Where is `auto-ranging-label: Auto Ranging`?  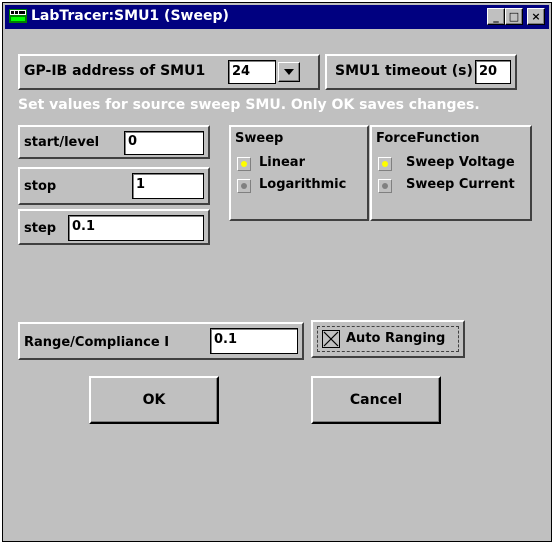 auto-ranging-label: Auto Ranging is located at coordinates (396, 338).